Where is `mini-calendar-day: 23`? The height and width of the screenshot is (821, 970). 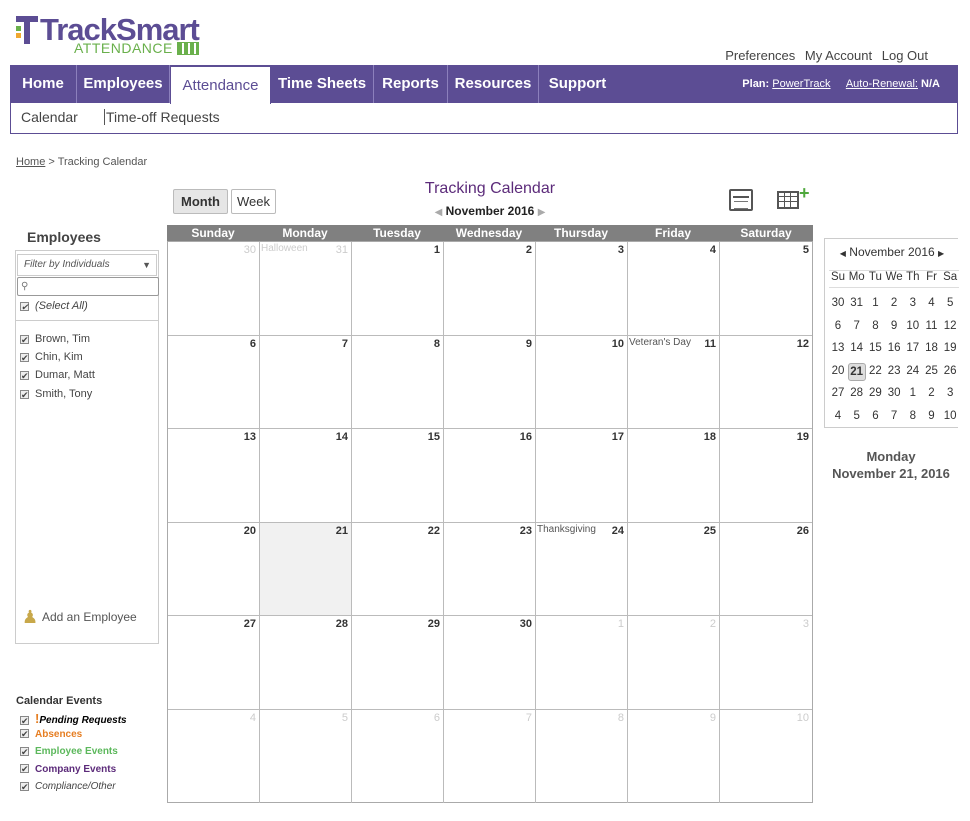
mini-calendar-day: 23 is located at coordinates (894, 371).